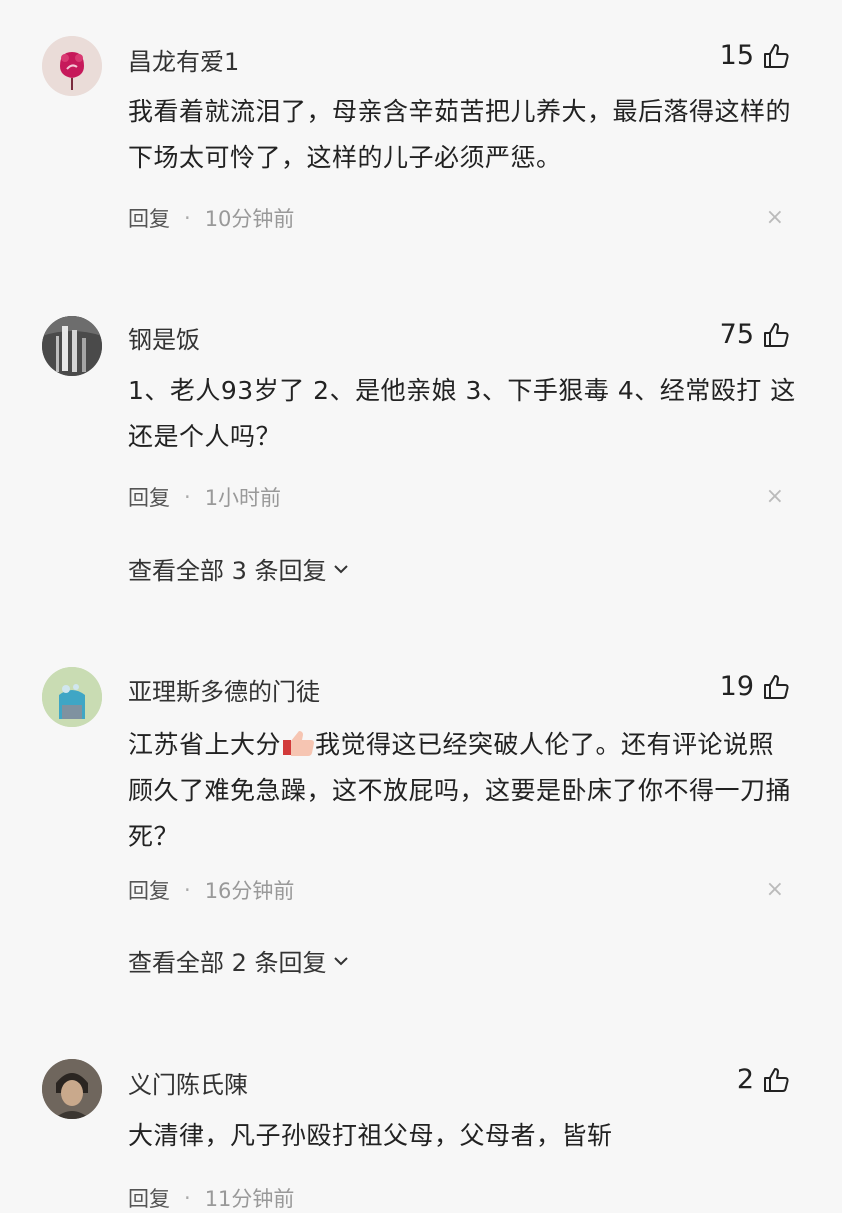 Image resolution: width=842 pixels, height=1213 pixels. What do you see at coordinates (249, 1199) in the screenshot?
I see `timestamp: 11分钟前` at bounding box center [249, 1199].